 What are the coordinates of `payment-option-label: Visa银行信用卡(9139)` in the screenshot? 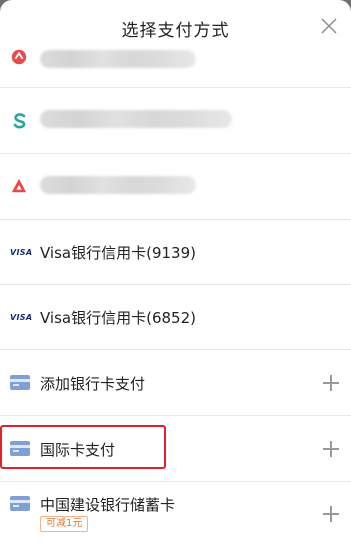 It's located at (118, 253).